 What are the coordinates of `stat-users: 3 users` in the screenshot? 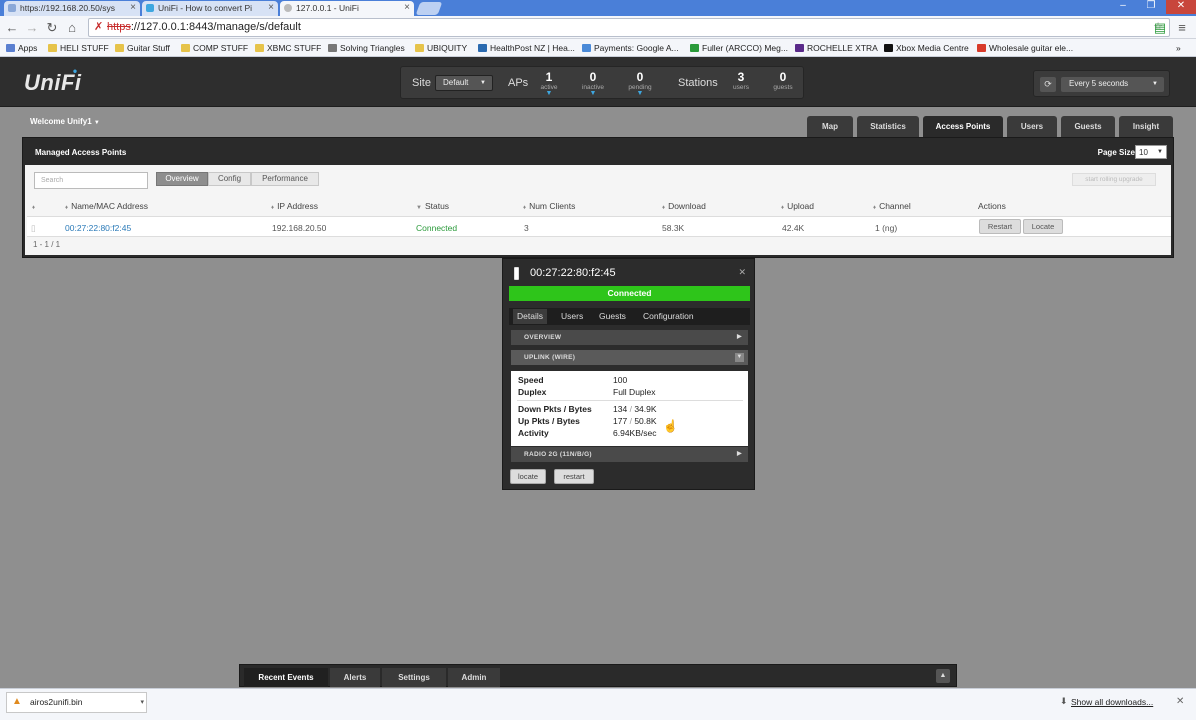 It's located at (741, 80).